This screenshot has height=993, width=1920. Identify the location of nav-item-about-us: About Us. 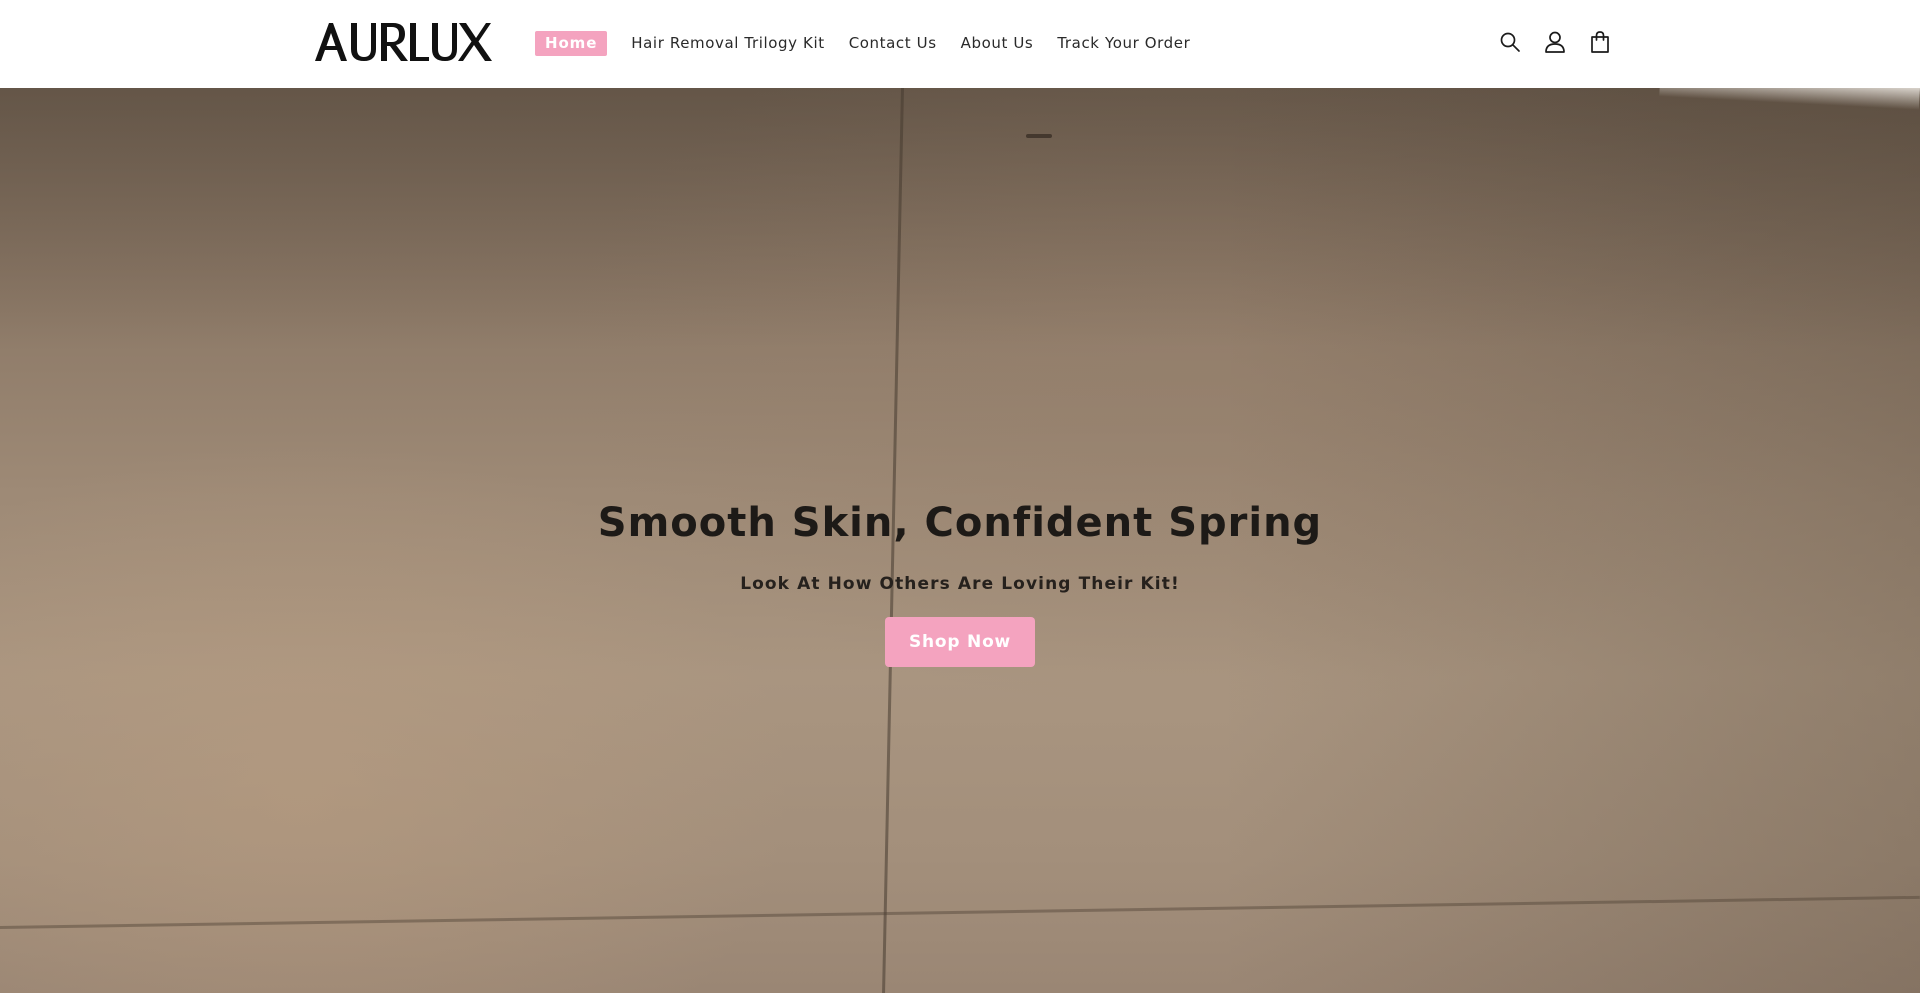
(997, 43).